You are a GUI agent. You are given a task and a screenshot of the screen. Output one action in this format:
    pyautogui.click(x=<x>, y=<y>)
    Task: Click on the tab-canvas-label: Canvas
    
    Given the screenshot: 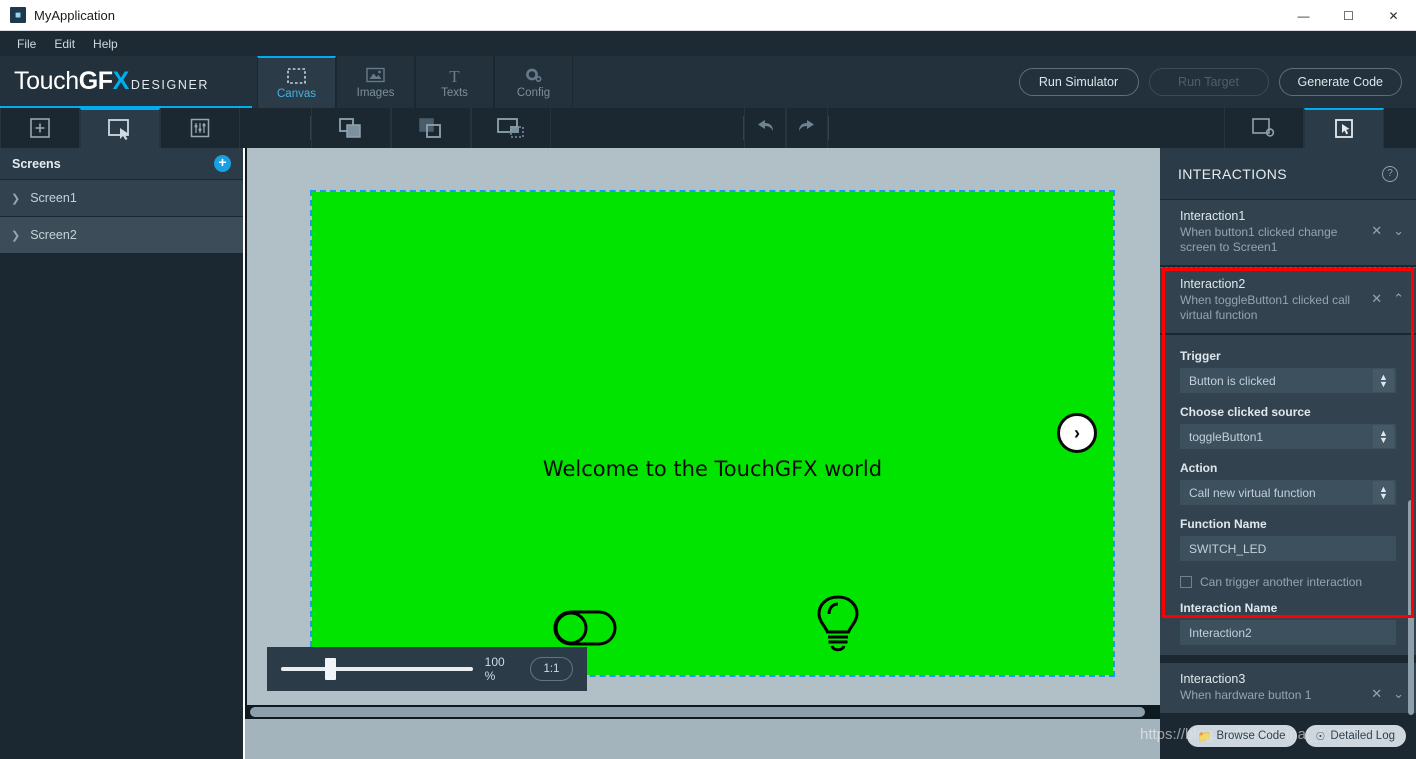 What is the action you would take?
    pyautogui.click(x=296, y=93)
    